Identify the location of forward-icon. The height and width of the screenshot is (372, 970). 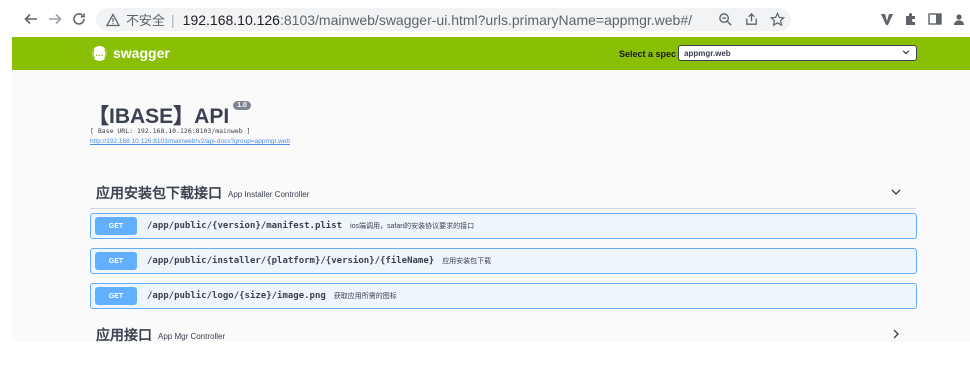
(55, 19).